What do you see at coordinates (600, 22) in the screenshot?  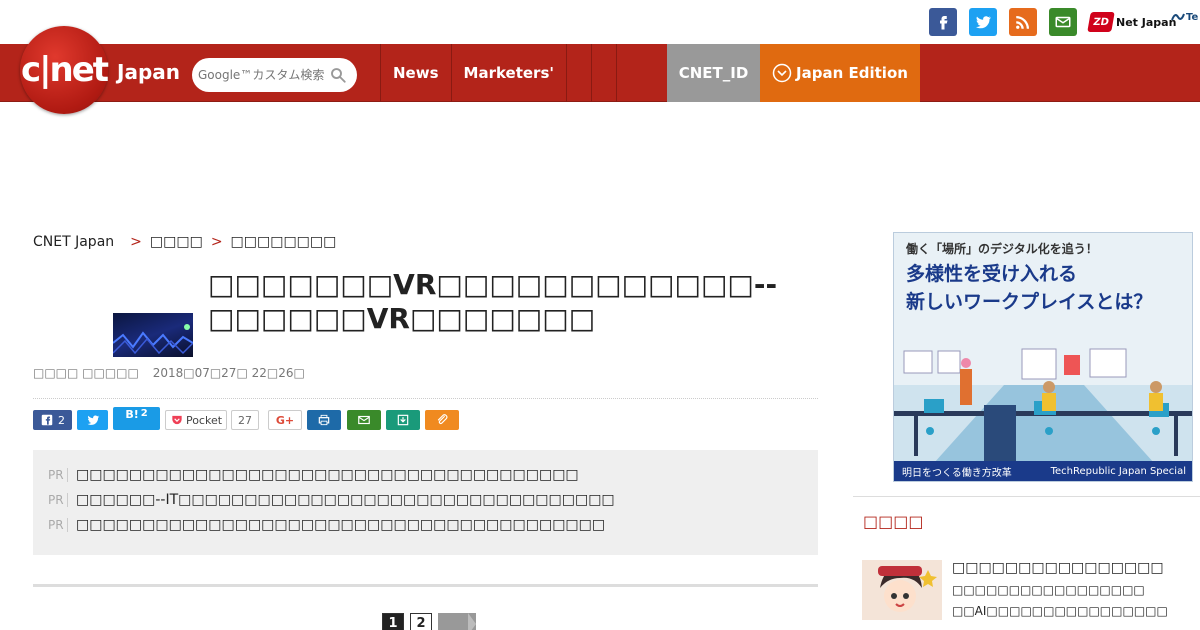 I see `top-social-bar: ZD Net Japan Te` at bounding box center [600, 22].